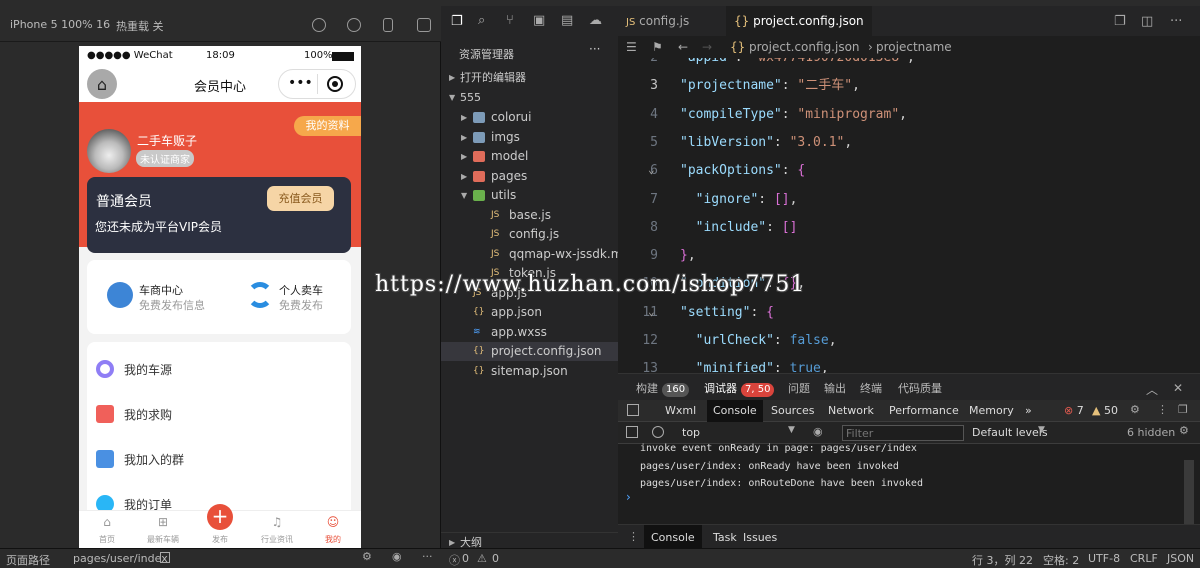 This screenshot has height=568, width=1200. I want to click on menu-item-my-requests: 我的求购, so click(219, 413).